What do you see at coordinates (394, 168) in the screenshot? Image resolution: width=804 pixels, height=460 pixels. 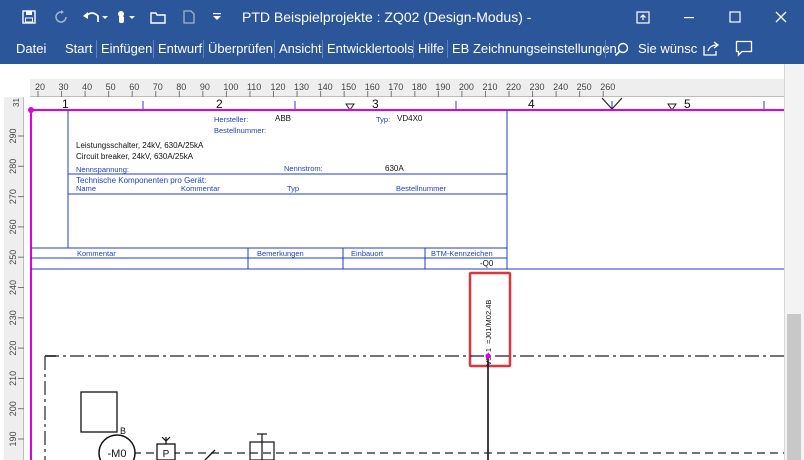 I see `nennstrom-value: 630A` at bounding box center [394, 168].